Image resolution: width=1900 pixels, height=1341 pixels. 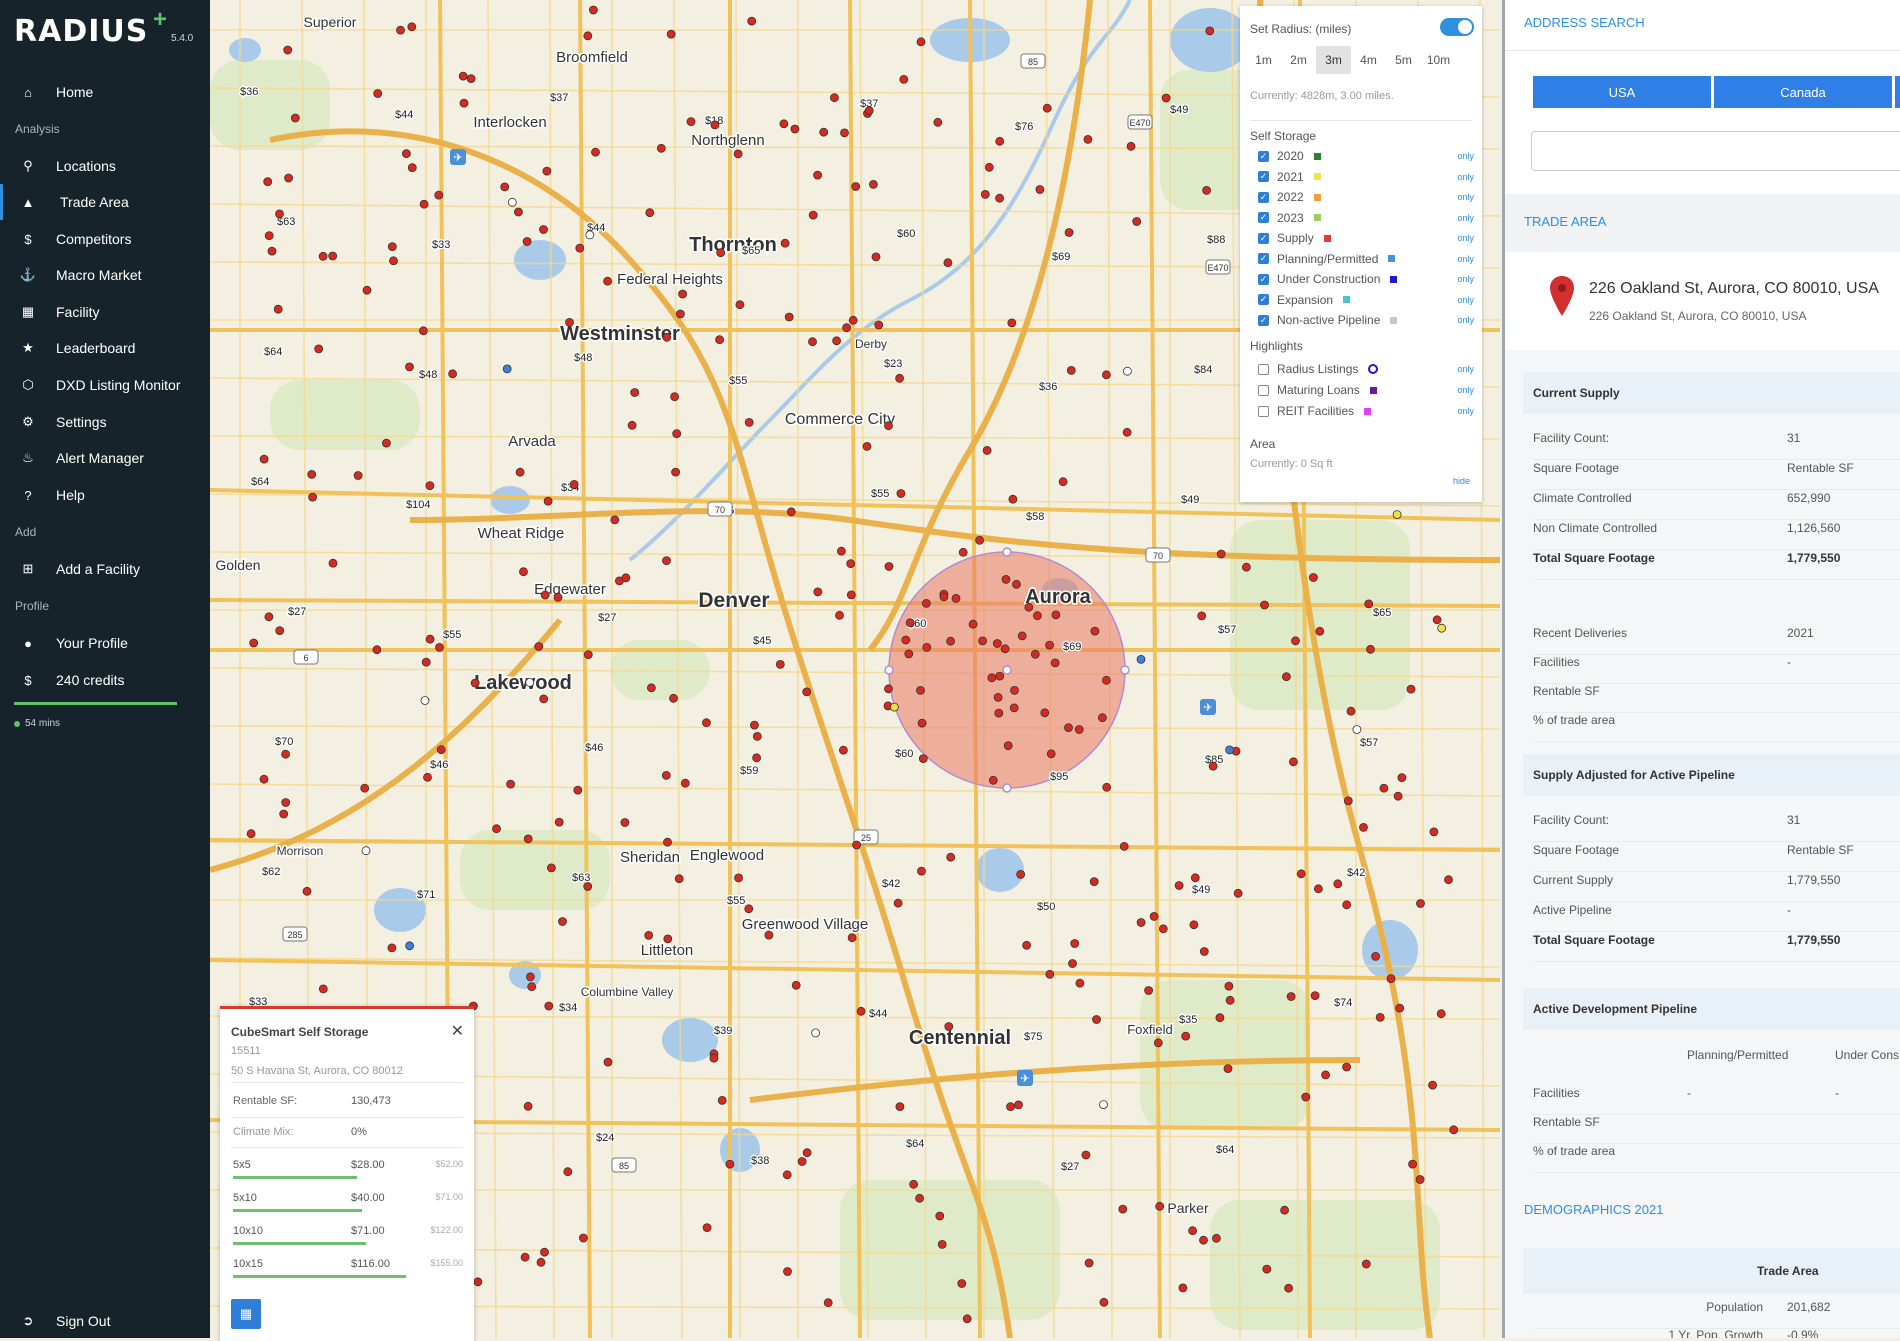 I want to click on layer-row: ✓ 2021 only, so click(x=1366, y=177).